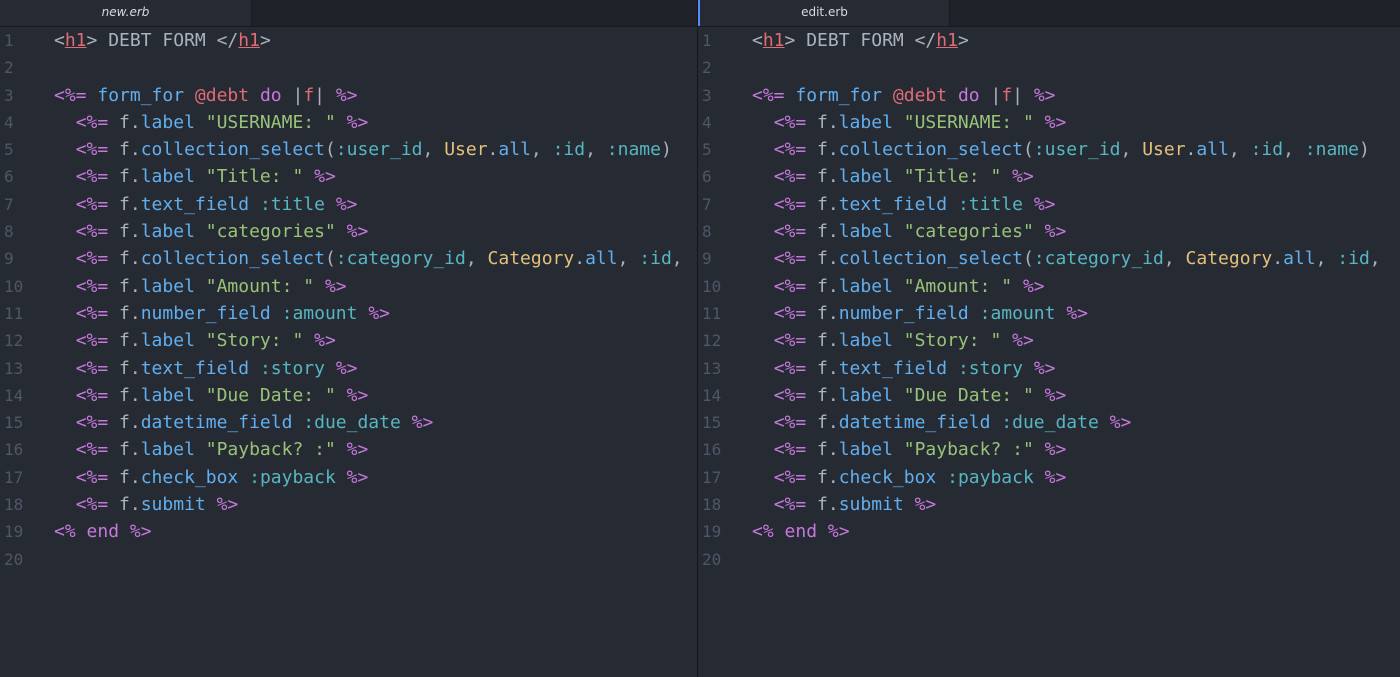  Describe the element at coordinates (865, 177) in the screenshot. I see `code-token: label` at that location.